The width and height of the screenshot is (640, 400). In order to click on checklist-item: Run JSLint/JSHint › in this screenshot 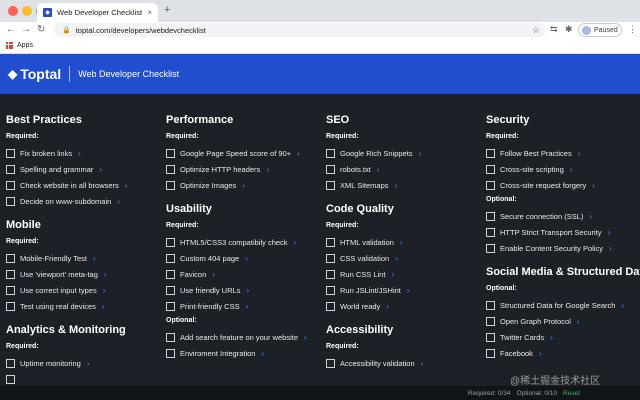, I will do `click(406, 290)`.